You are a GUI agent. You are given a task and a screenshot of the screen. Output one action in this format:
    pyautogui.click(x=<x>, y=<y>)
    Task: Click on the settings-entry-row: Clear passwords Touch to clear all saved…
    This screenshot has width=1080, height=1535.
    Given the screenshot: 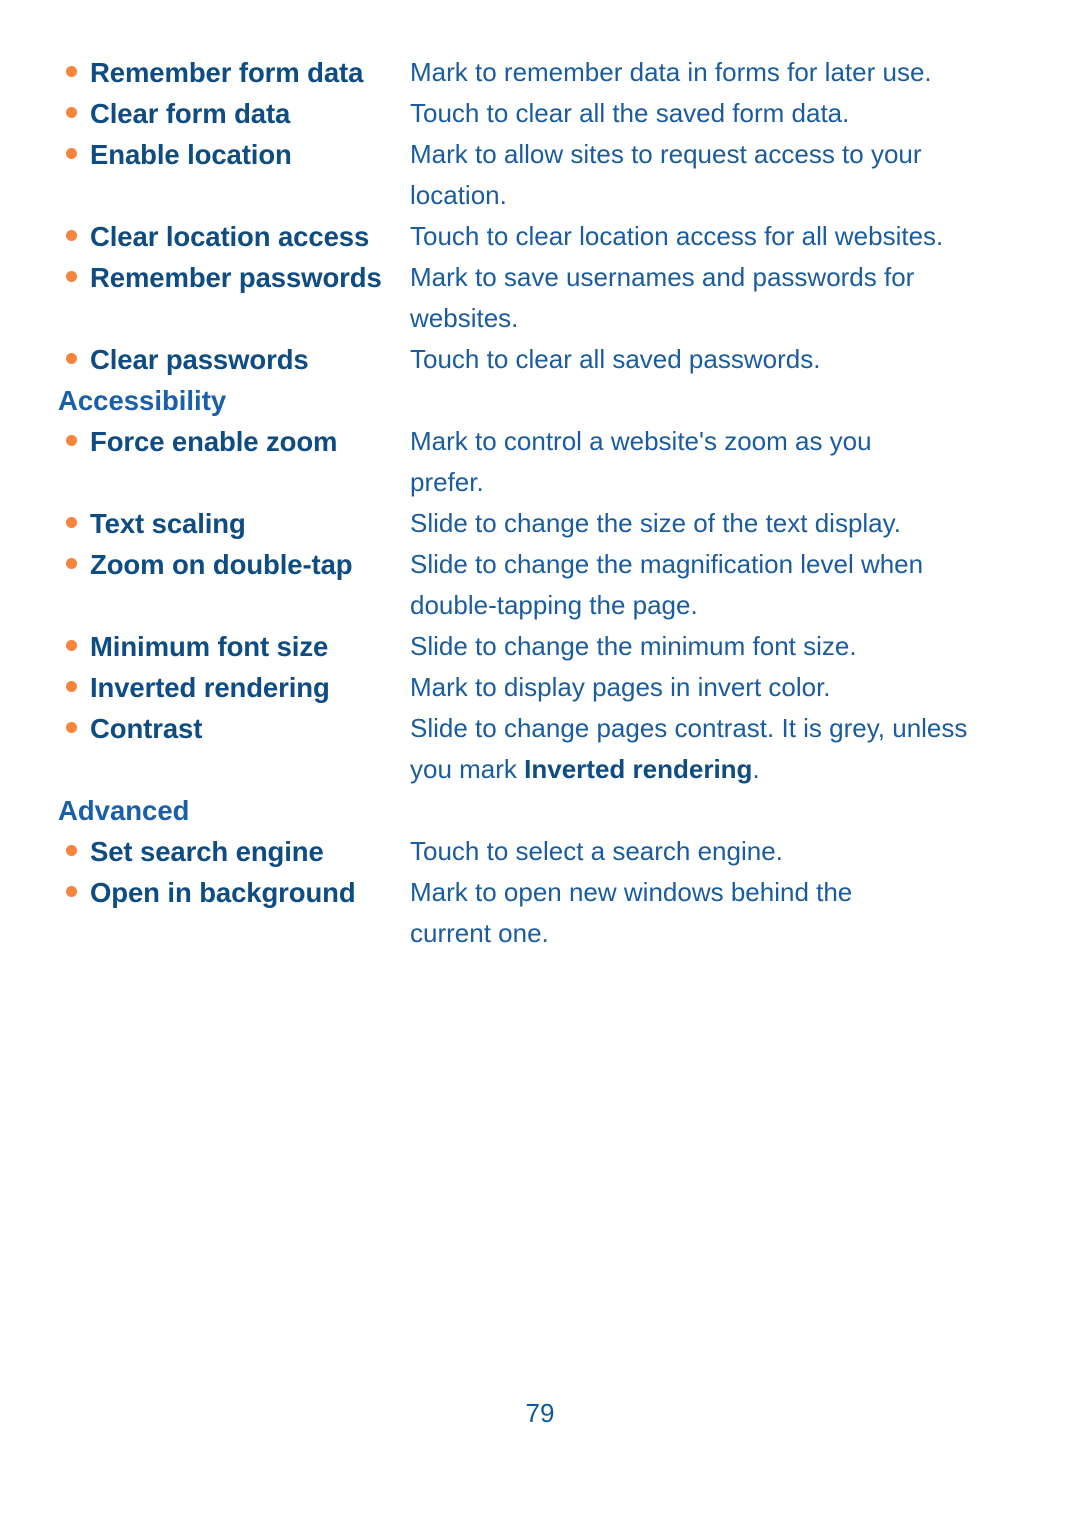 What is the action you would take?
    pyautogui.click(x=540, y=359)
    